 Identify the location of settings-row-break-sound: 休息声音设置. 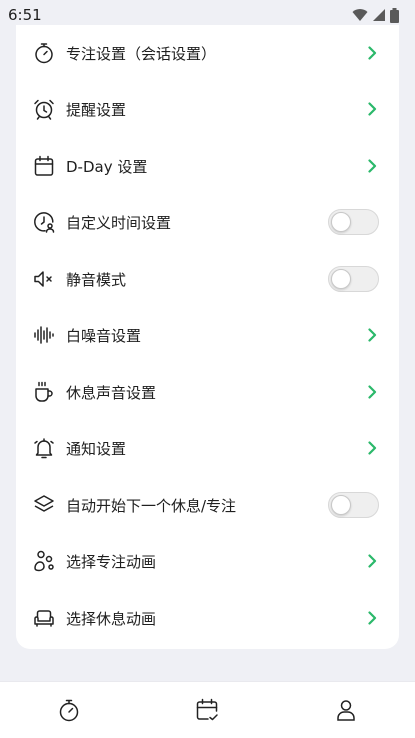
(207, 392).